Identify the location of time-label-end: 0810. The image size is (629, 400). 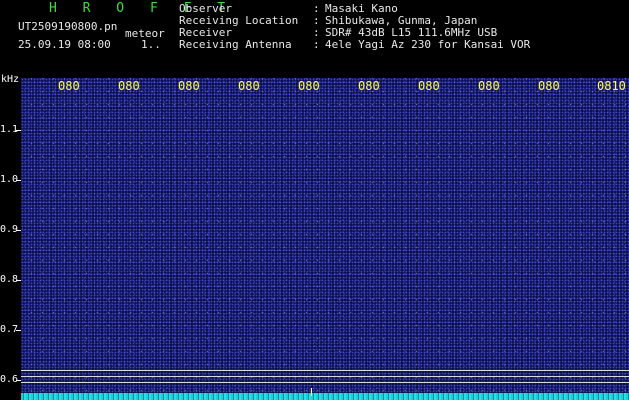
(611, 86).